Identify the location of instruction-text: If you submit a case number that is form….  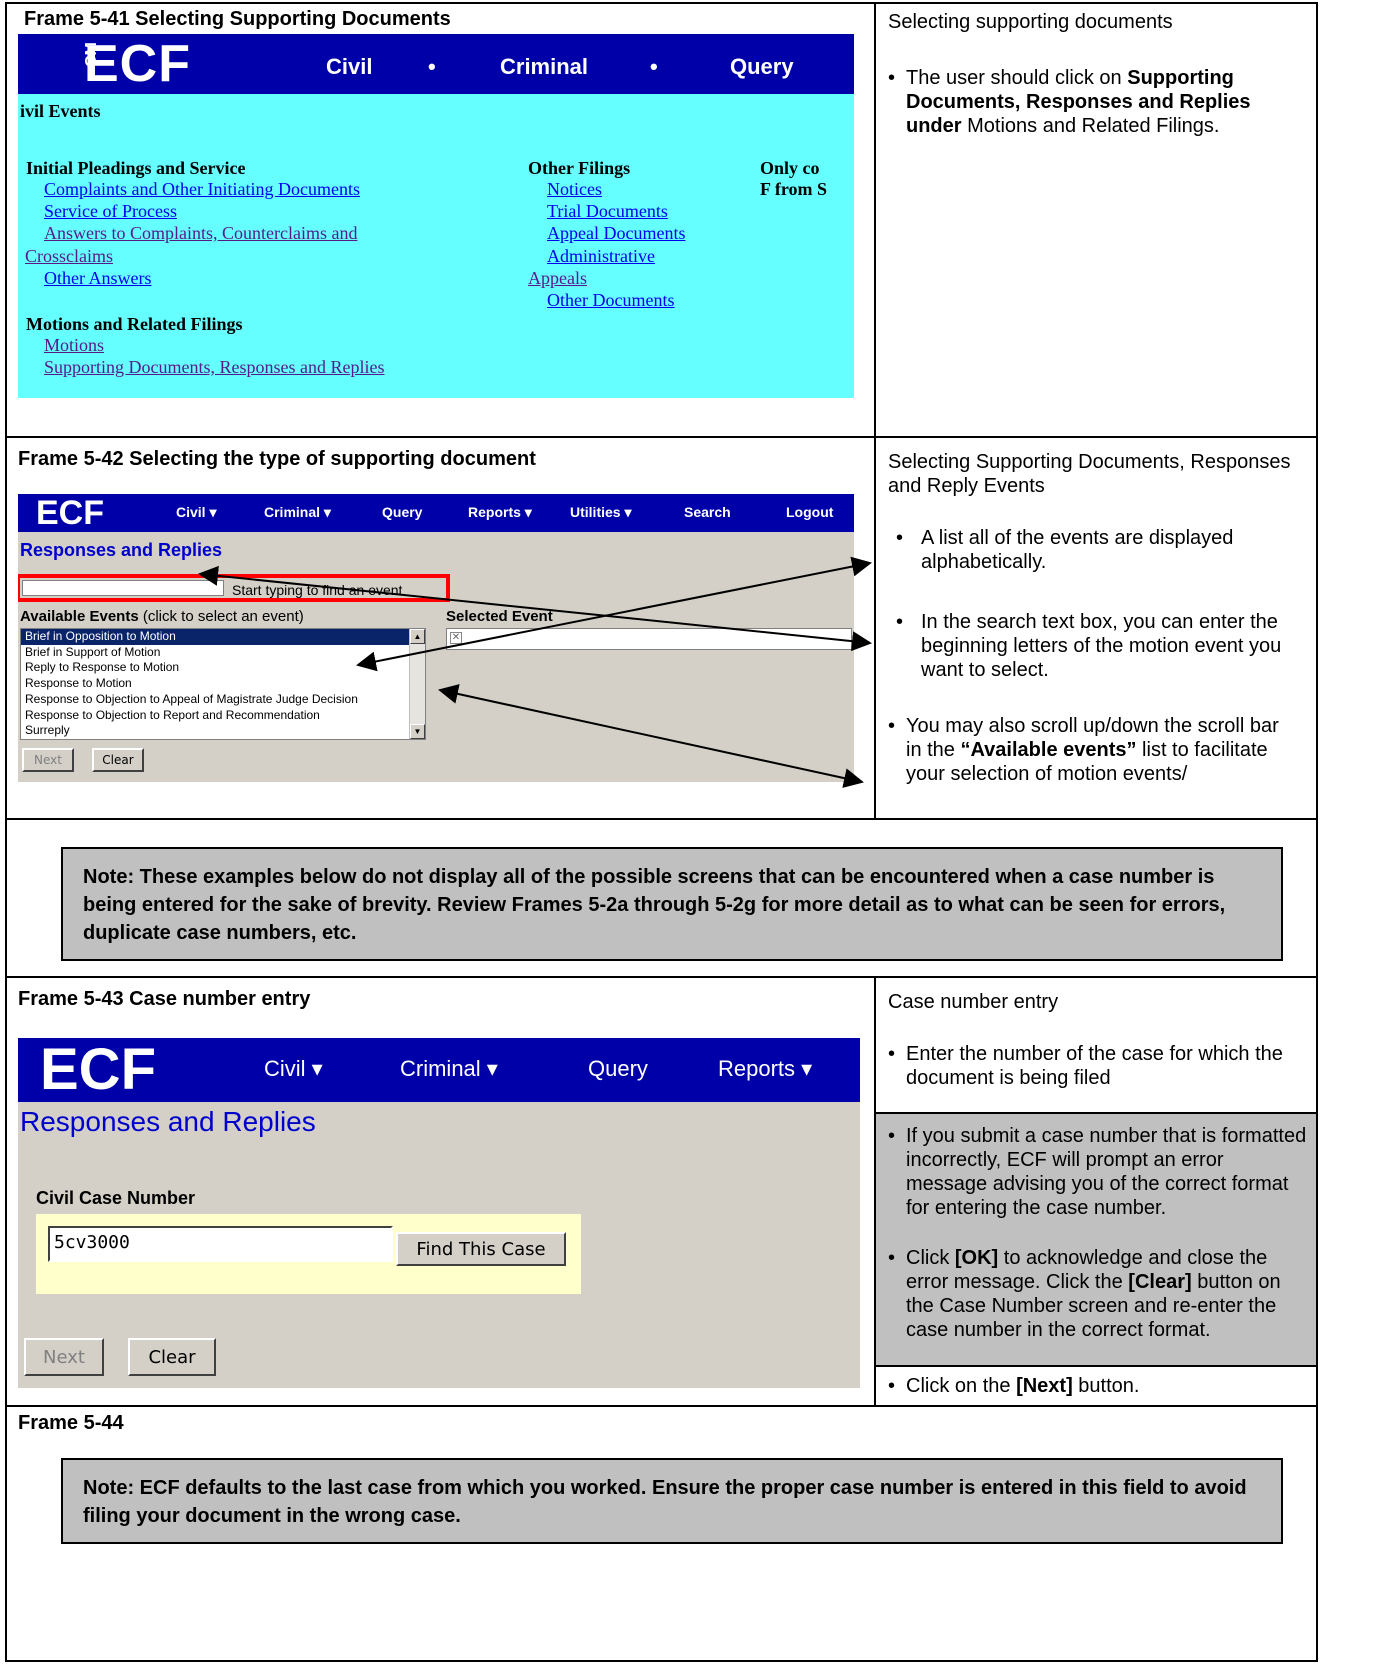
(1106, 1172).